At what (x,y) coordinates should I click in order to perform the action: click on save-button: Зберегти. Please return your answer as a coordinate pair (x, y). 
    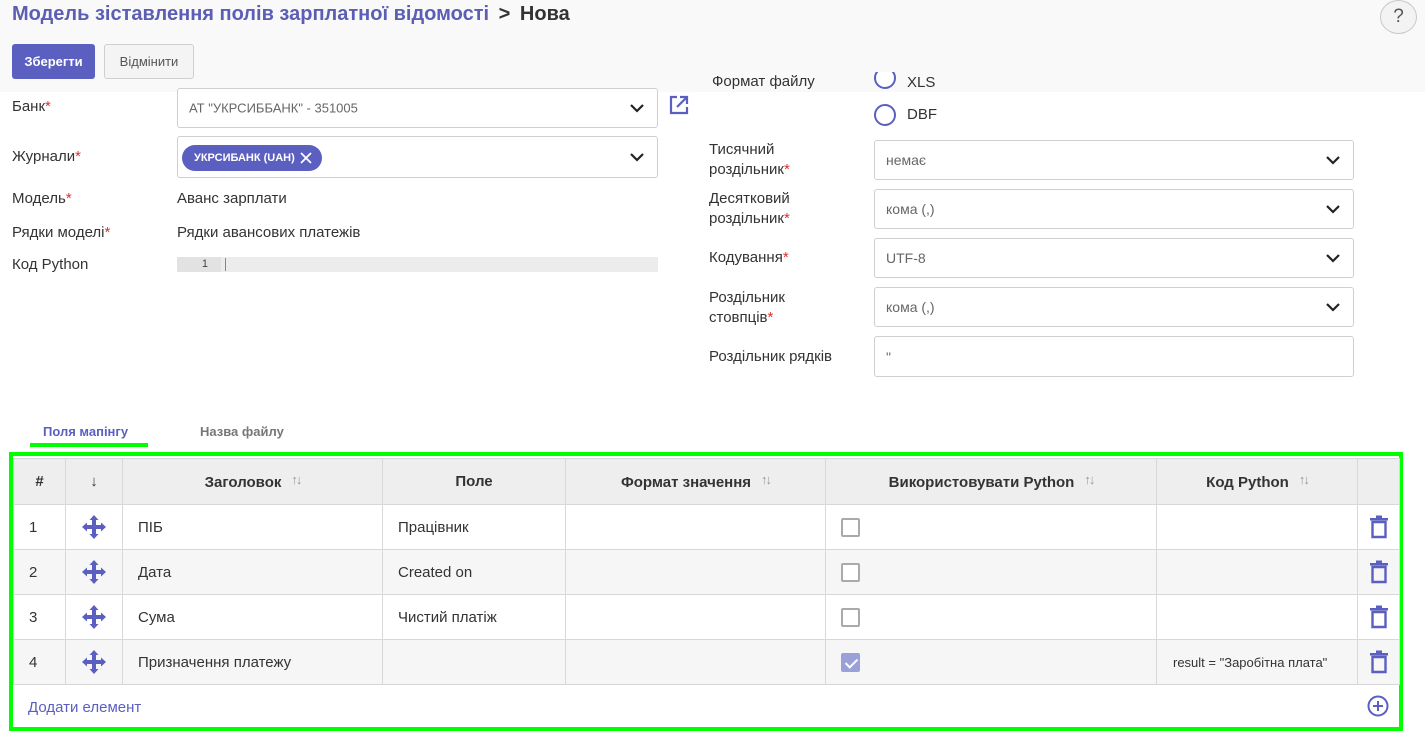
    Looking at the image, I should click on (53, 61).